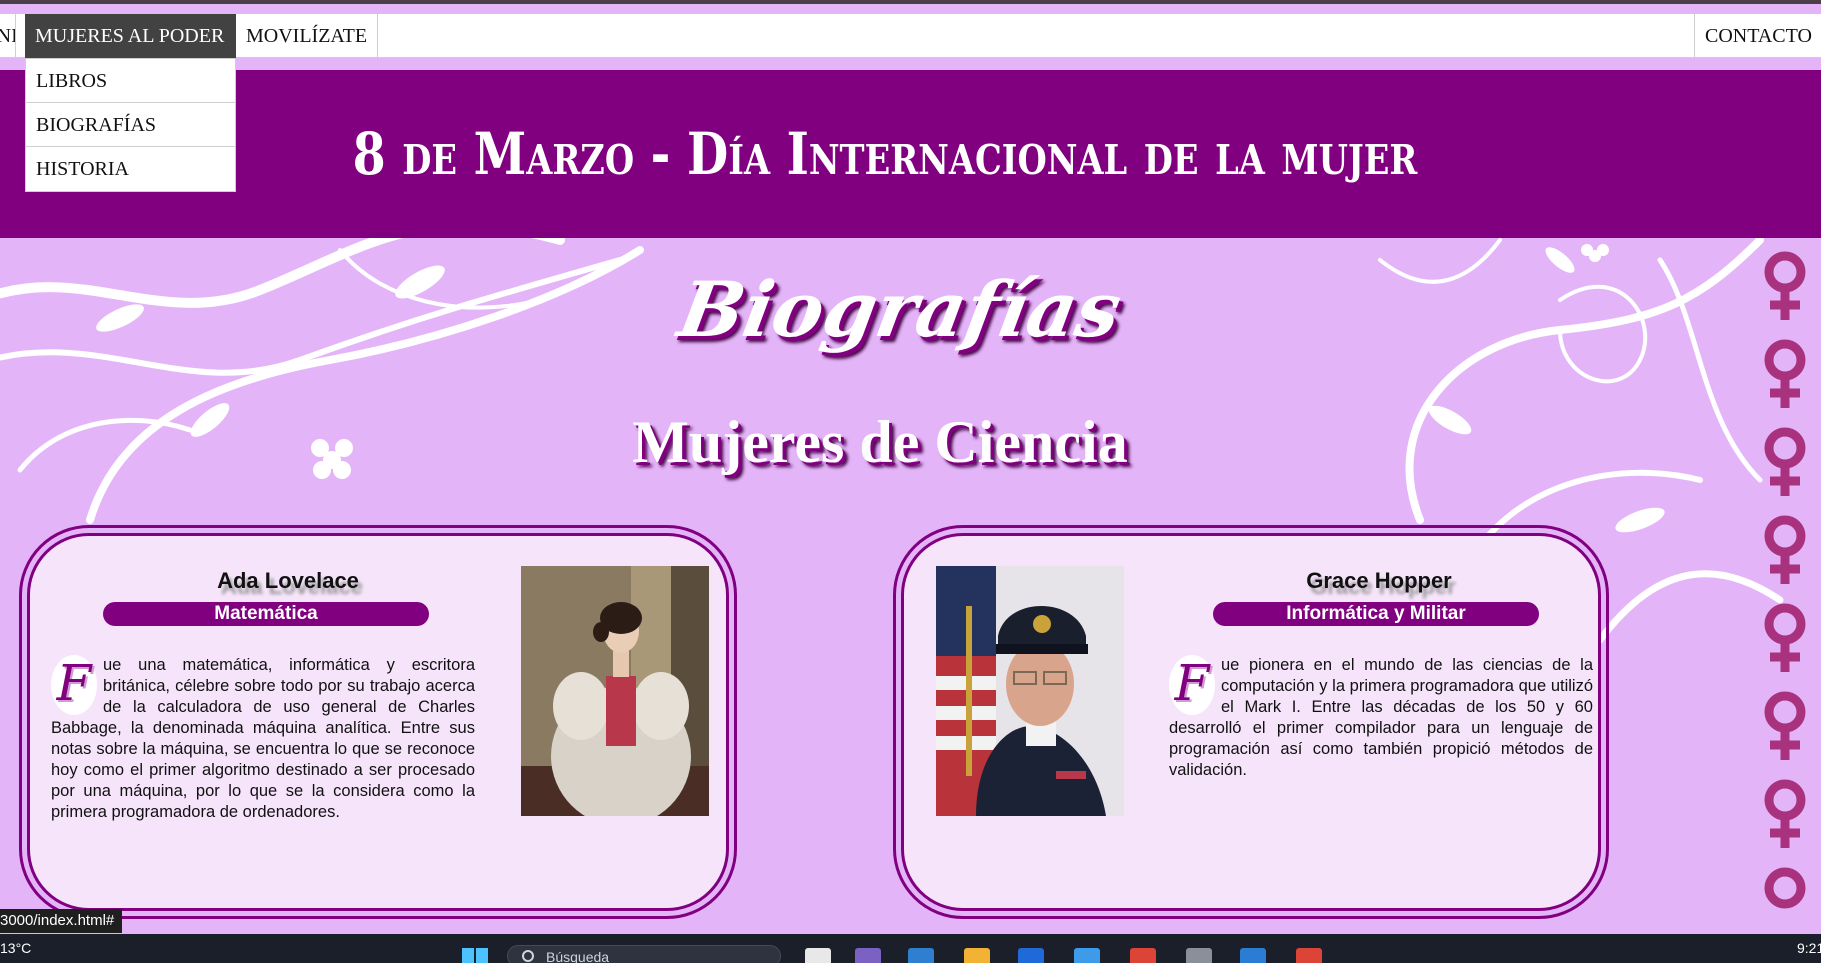 This screenshot has width=1821, height=963. I want to click on app-notepad-icon, so click(818, 955).